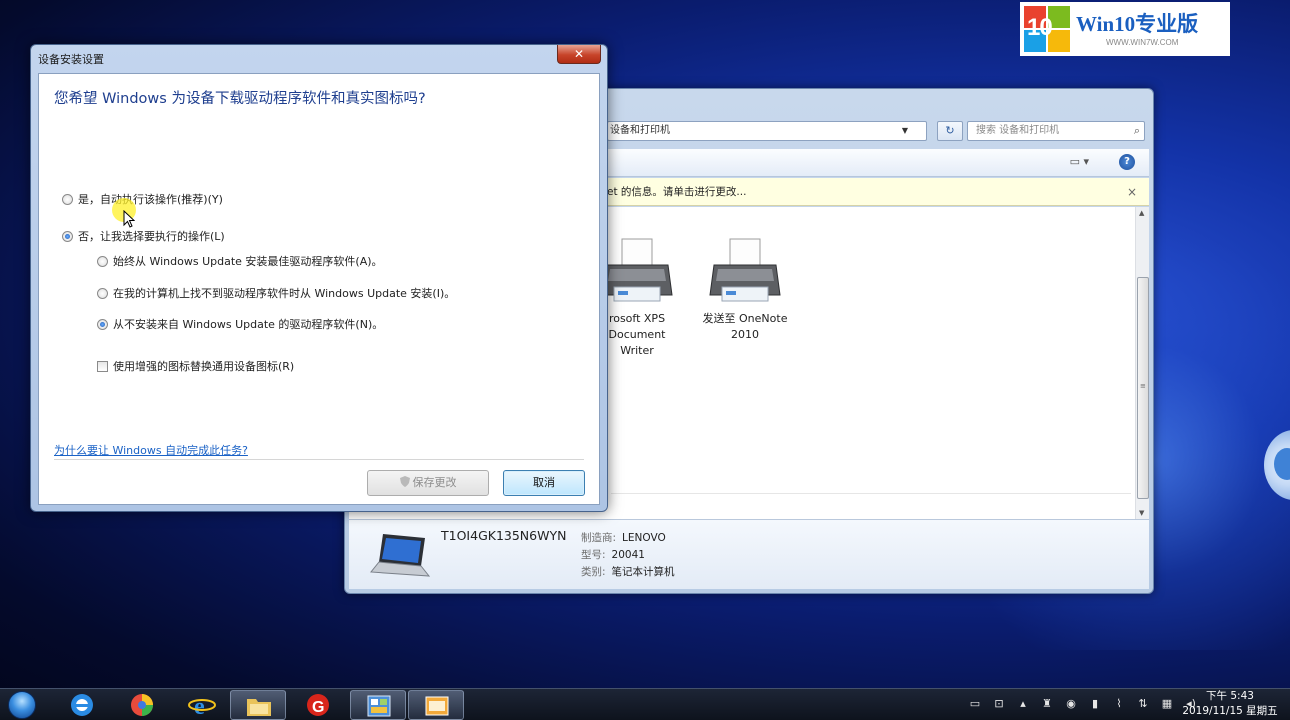 The width and height of the screenshot is (1290, 720). I want to click on internet-explorer-icon: e, so click(202, 706).